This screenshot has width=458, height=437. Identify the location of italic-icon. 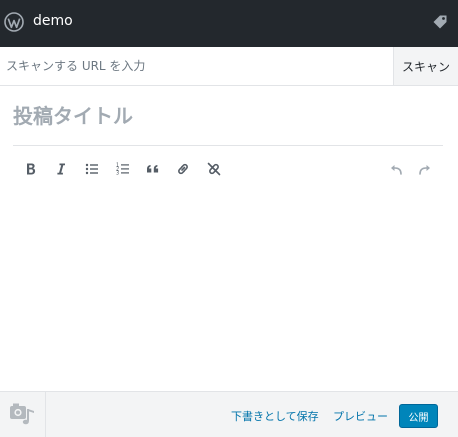
(61, 169).